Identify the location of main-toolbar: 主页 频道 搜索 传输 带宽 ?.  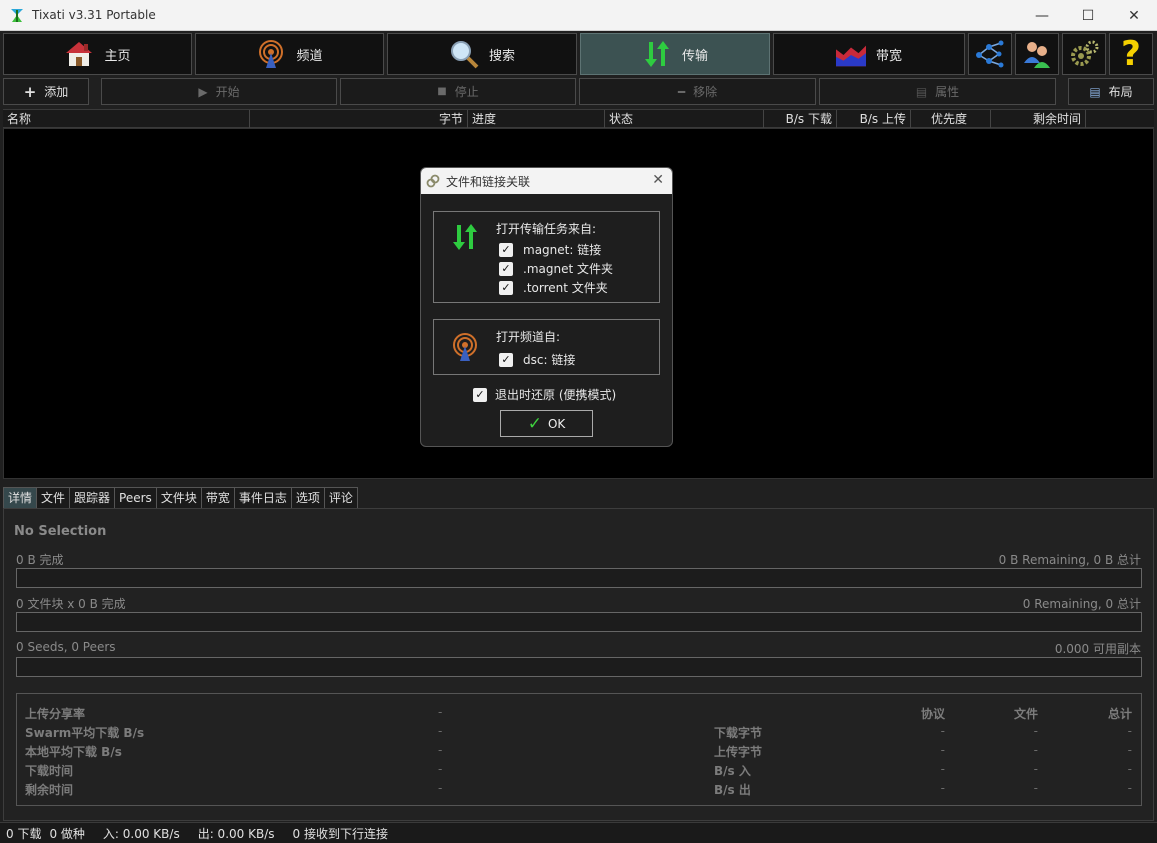
(578, 54).